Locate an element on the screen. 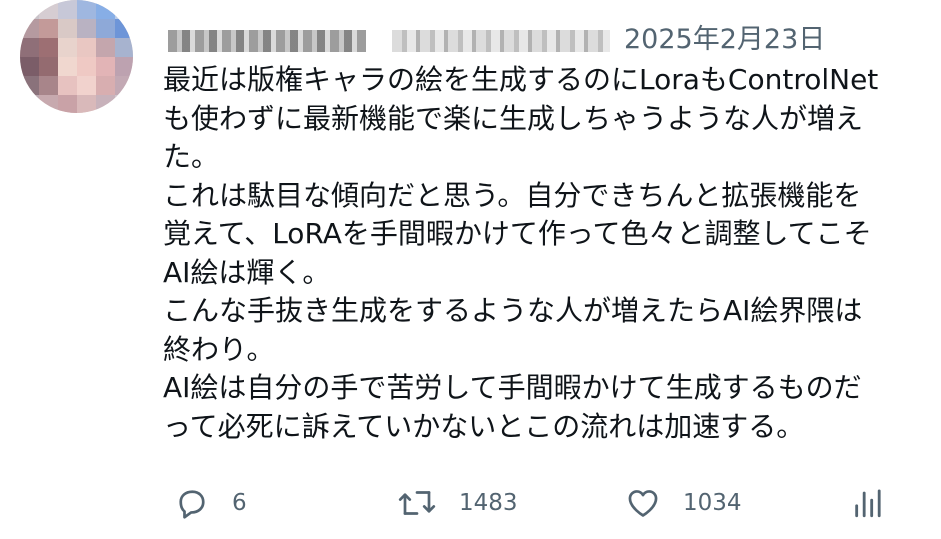  action-bar: 6 1483 1034 is located at coordinates (470, 503).